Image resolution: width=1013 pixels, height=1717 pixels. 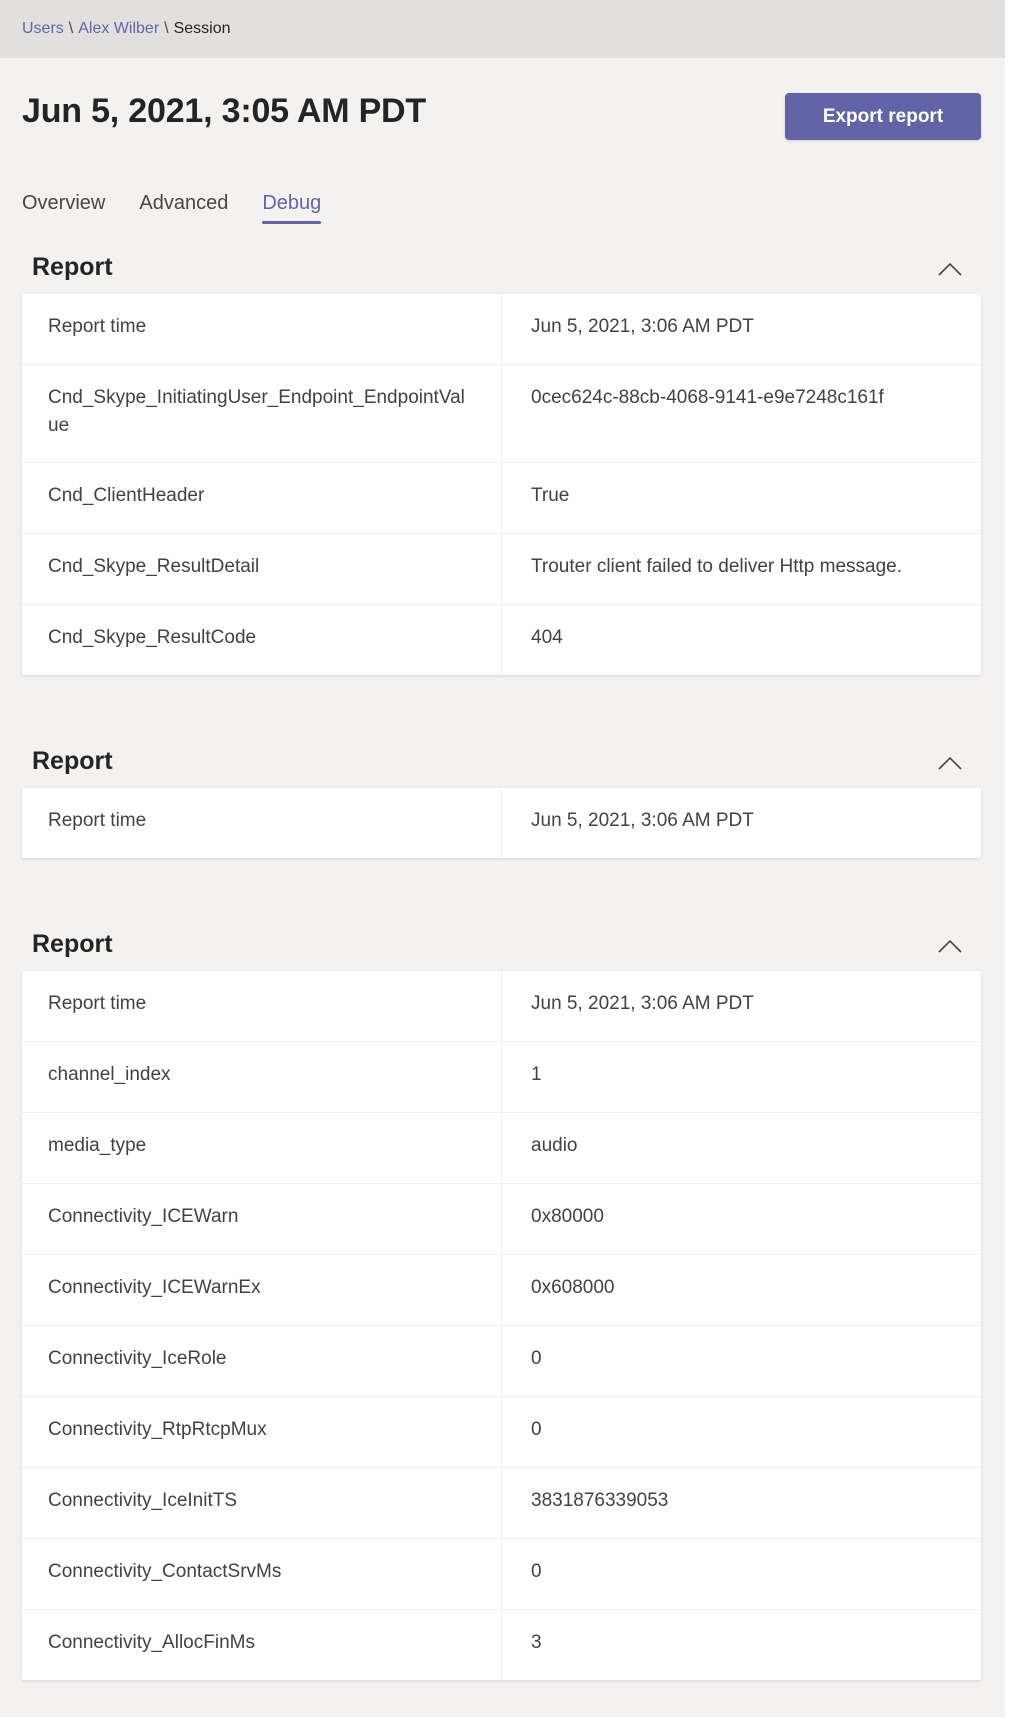 What do you see at coordinates (63, 208) in the screenshot?
I see `tab-overview: Overview` at bounding box center [63, 208].